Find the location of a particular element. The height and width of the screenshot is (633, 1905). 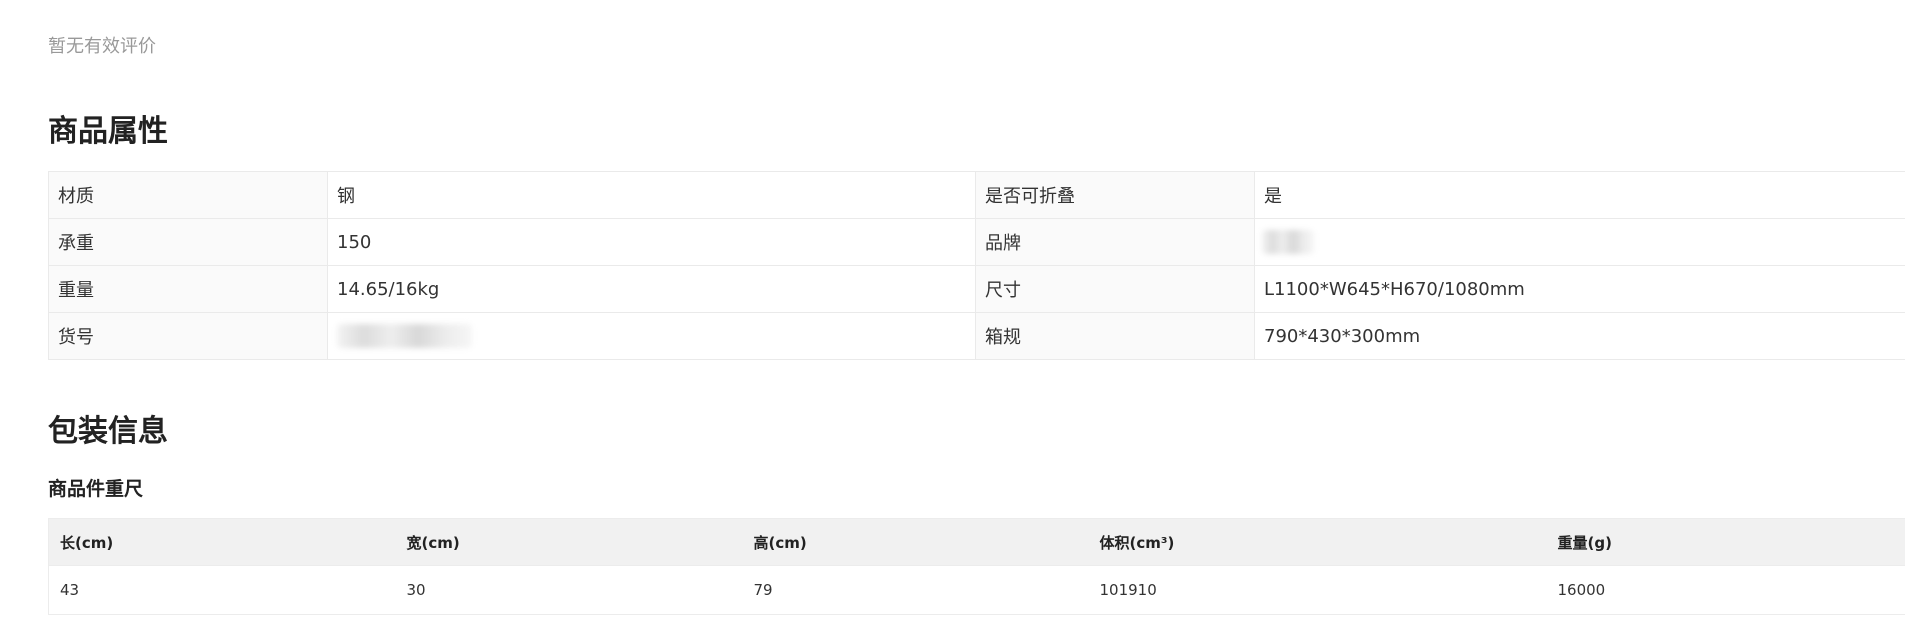

attribute-value-size: L1100*W645*H670/1080mm is located at coordinates (1579, 289).